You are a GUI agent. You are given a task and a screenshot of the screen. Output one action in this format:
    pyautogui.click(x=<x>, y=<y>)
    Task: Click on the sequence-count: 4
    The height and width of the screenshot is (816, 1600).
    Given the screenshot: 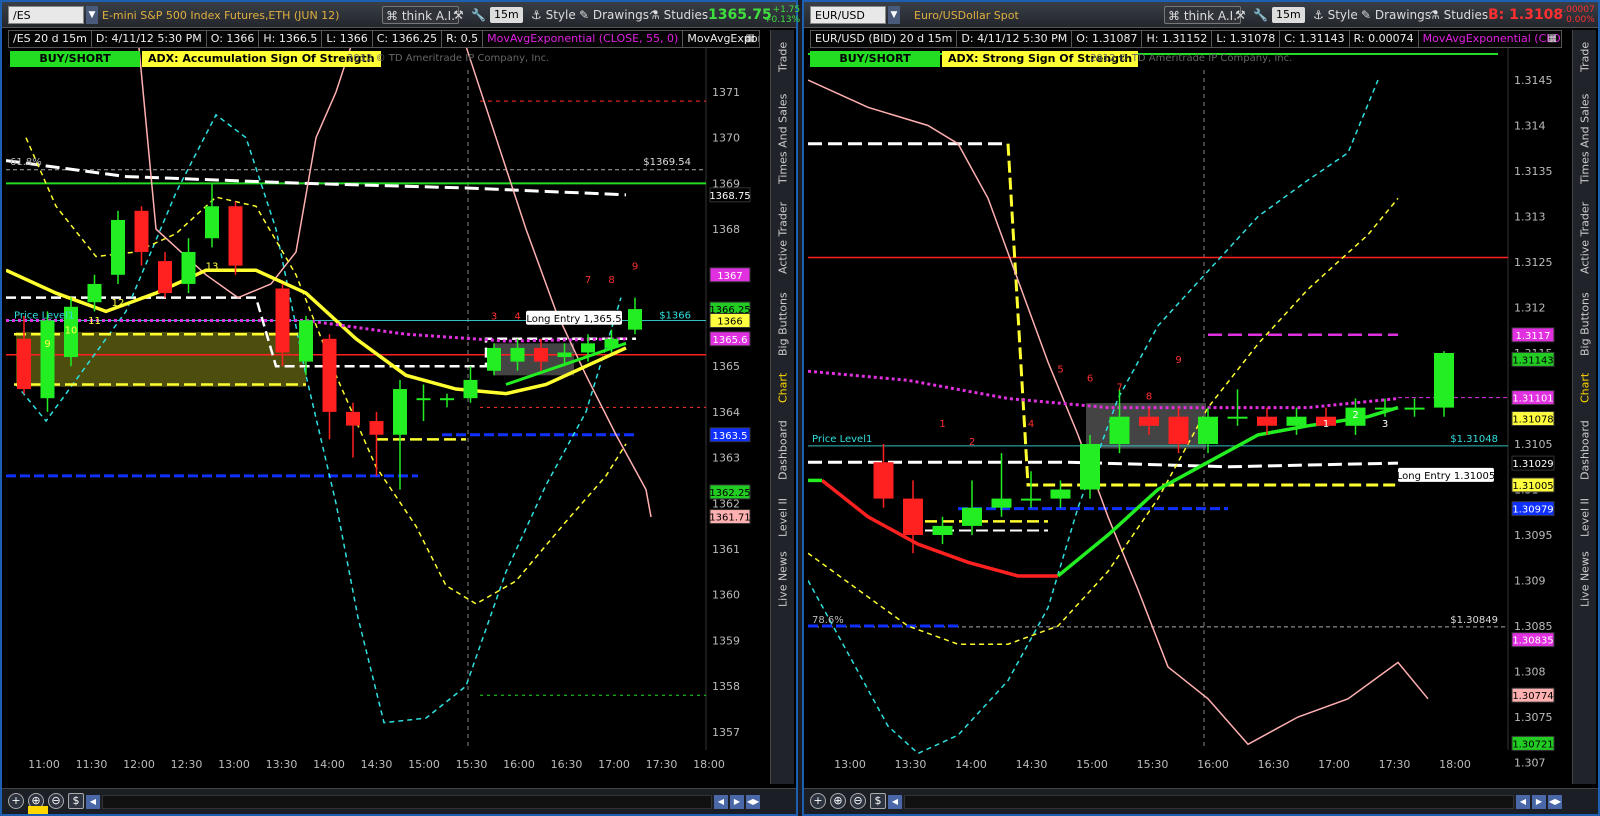 What is the action you would take?
    pyautogui.click(x=1031, y=424)
    